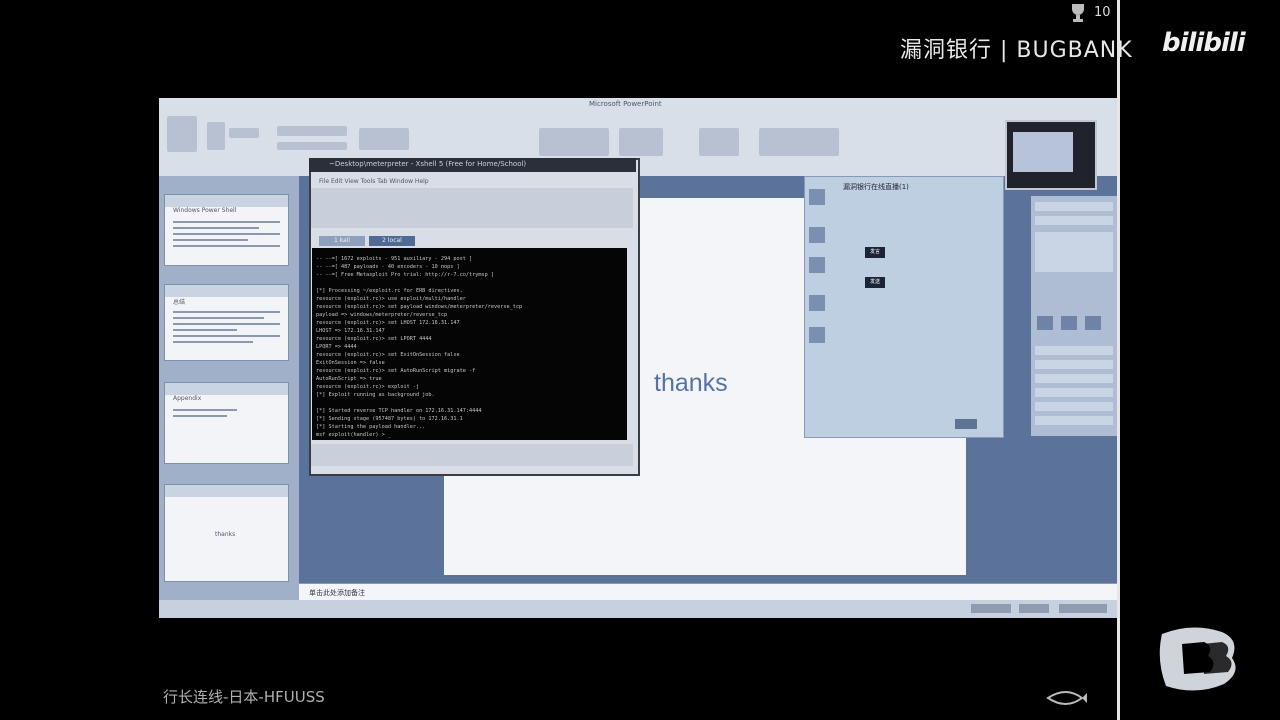 Image resolution: width=1280 pixels, height=720 pixels. What do you see at coordinates (226, 322) in the screenshot?
I see `slide-thumbnail: 总结` at bounding box center [226, 322].